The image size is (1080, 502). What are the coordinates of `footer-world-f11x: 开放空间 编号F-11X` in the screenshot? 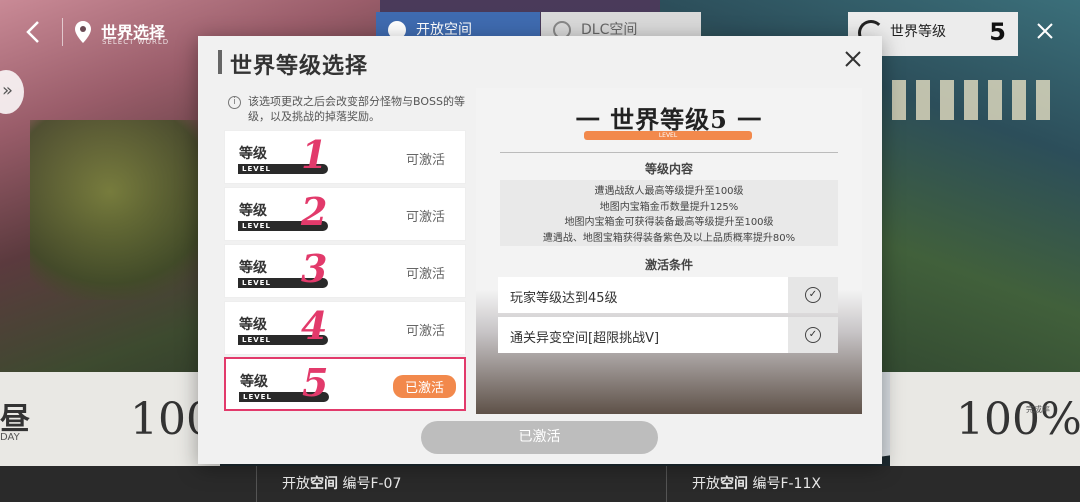 It's located at (756, 484).